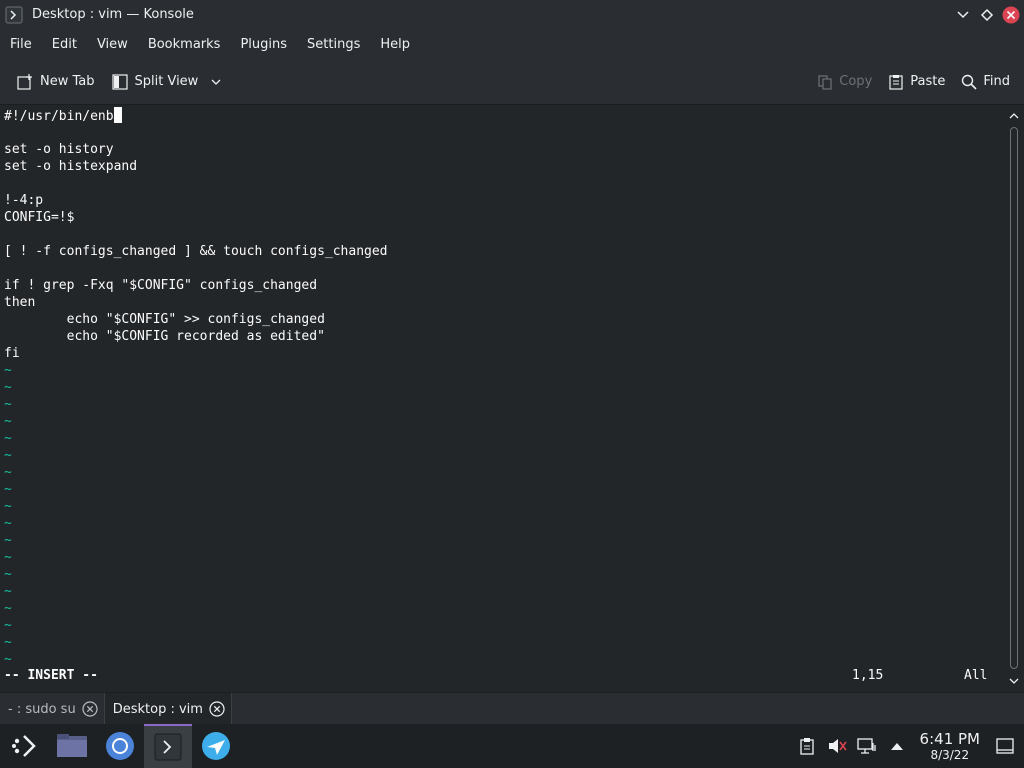 The image size is (1024, 768). I want to click on scroll-down-arrow-icon, so click(1014, 681).